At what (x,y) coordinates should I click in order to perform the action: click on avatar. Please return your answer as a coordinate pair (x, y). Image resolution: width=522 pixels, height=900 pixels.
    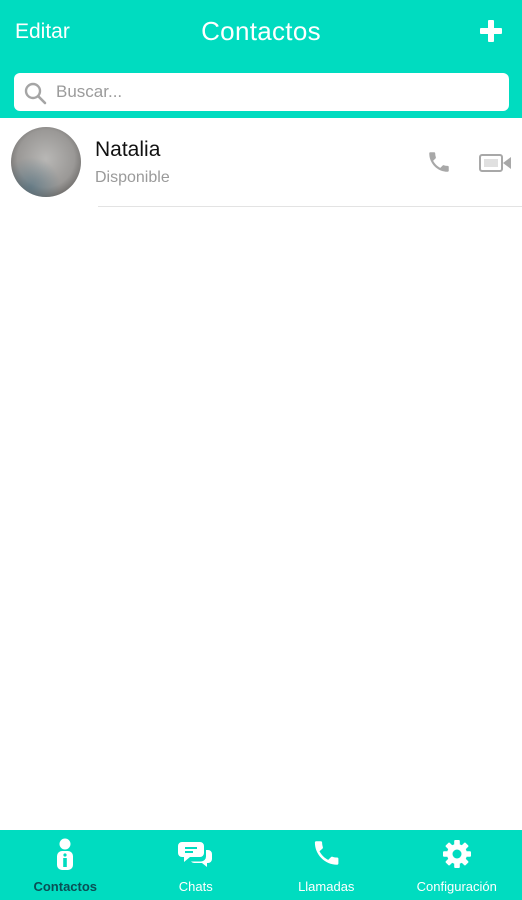
    Looking at the image, I should click on (46, 162).